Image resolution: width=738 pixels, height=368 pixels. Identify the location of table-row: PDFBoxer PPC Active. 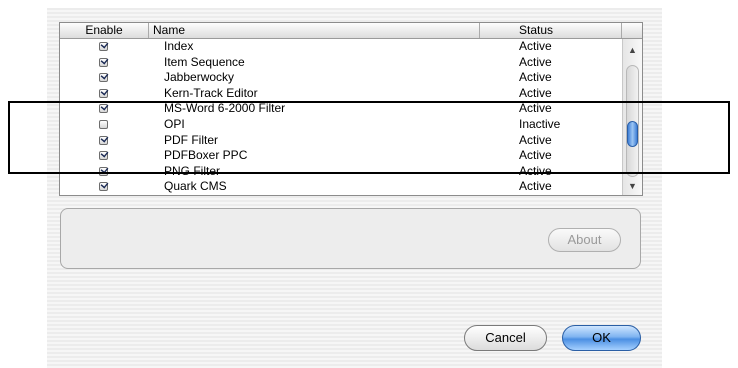
(341, 156).